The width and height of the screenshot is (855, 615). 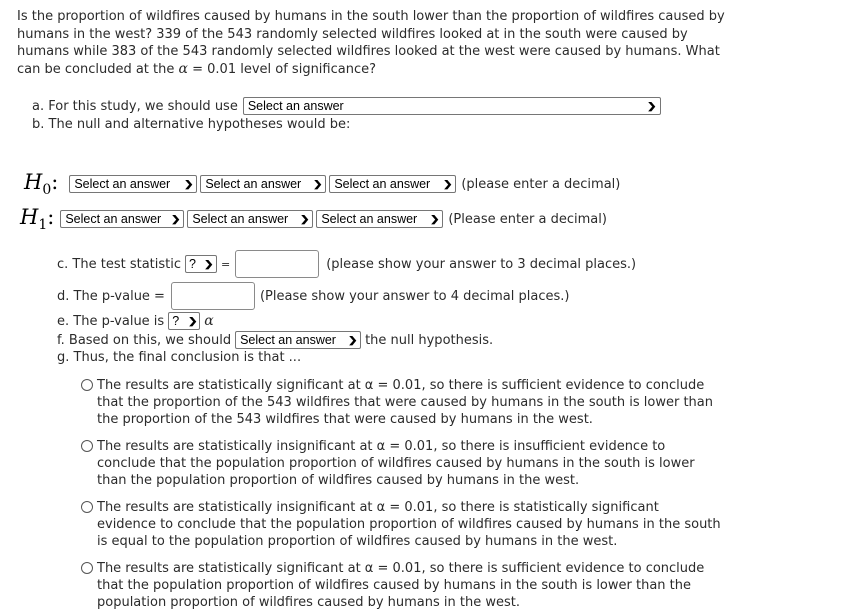 I want to click on test-type-select: Select an answer ❯, so click(x=451, y=106).